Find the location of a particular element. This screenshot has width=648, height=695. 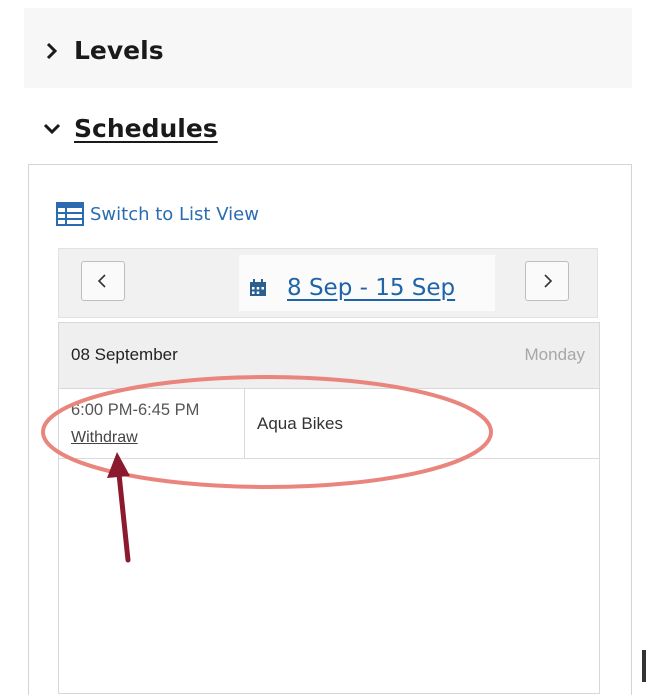

date-range-box: 8 Sep - 15 Sep is located at coordinates (367, 283).